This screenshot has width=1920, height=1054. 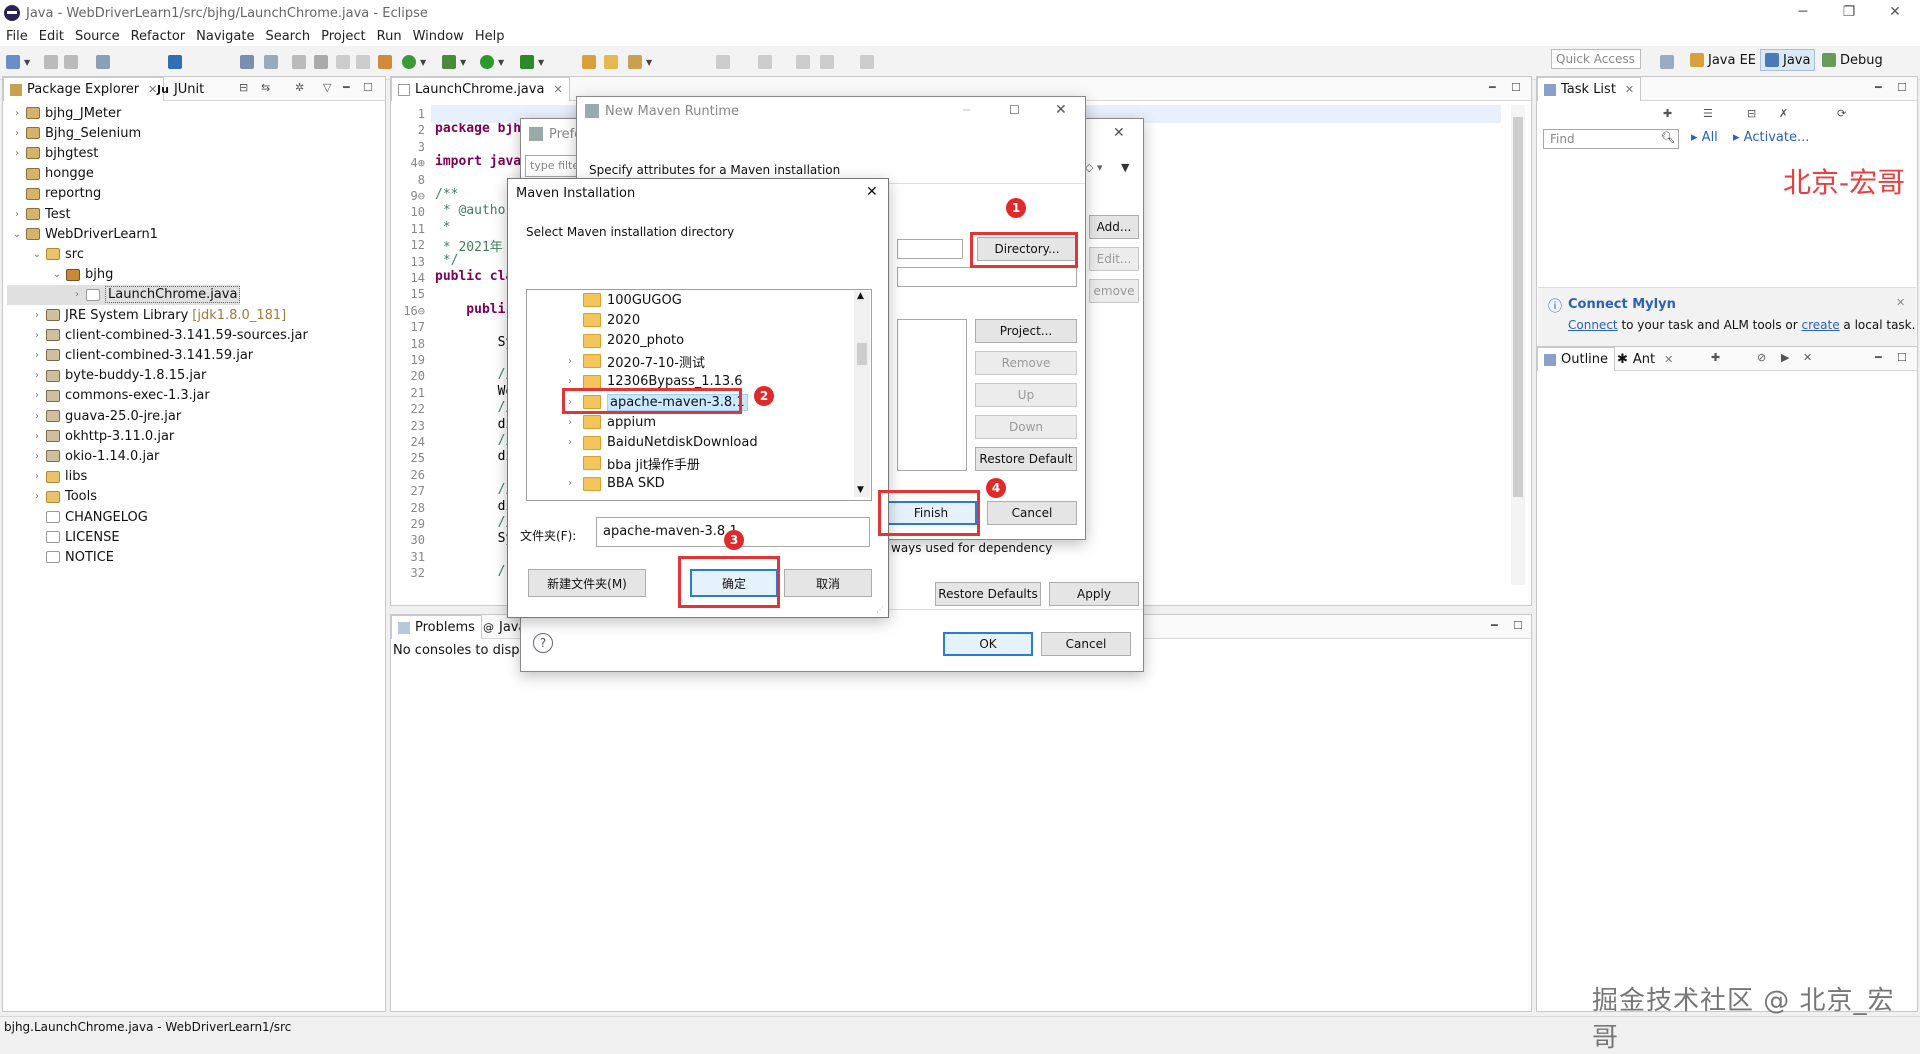 What do you see at coordinates (1026, 427) in the screenshot?
I see `down-button: Down` at bounding box center [1026, 427].